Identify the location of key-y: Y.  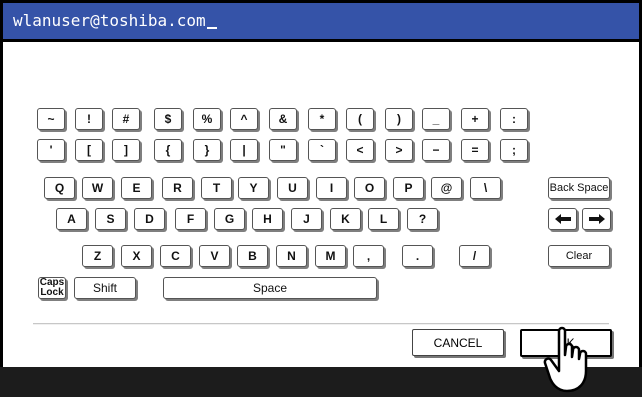
(253, 188).